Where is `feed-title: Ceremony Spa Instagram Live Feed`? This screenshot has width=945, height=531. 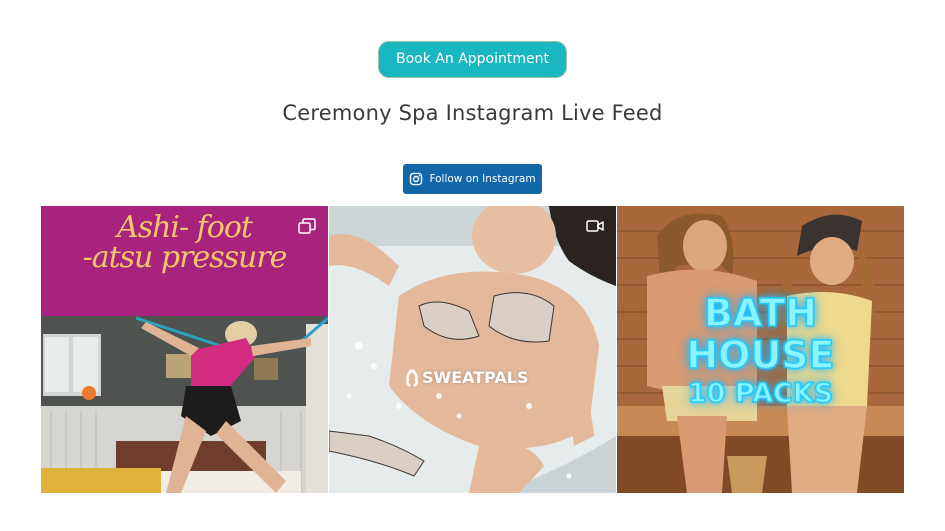
feed-title: Ceremony Spa Instagram Live Feed is located at coordinates (472, 113).